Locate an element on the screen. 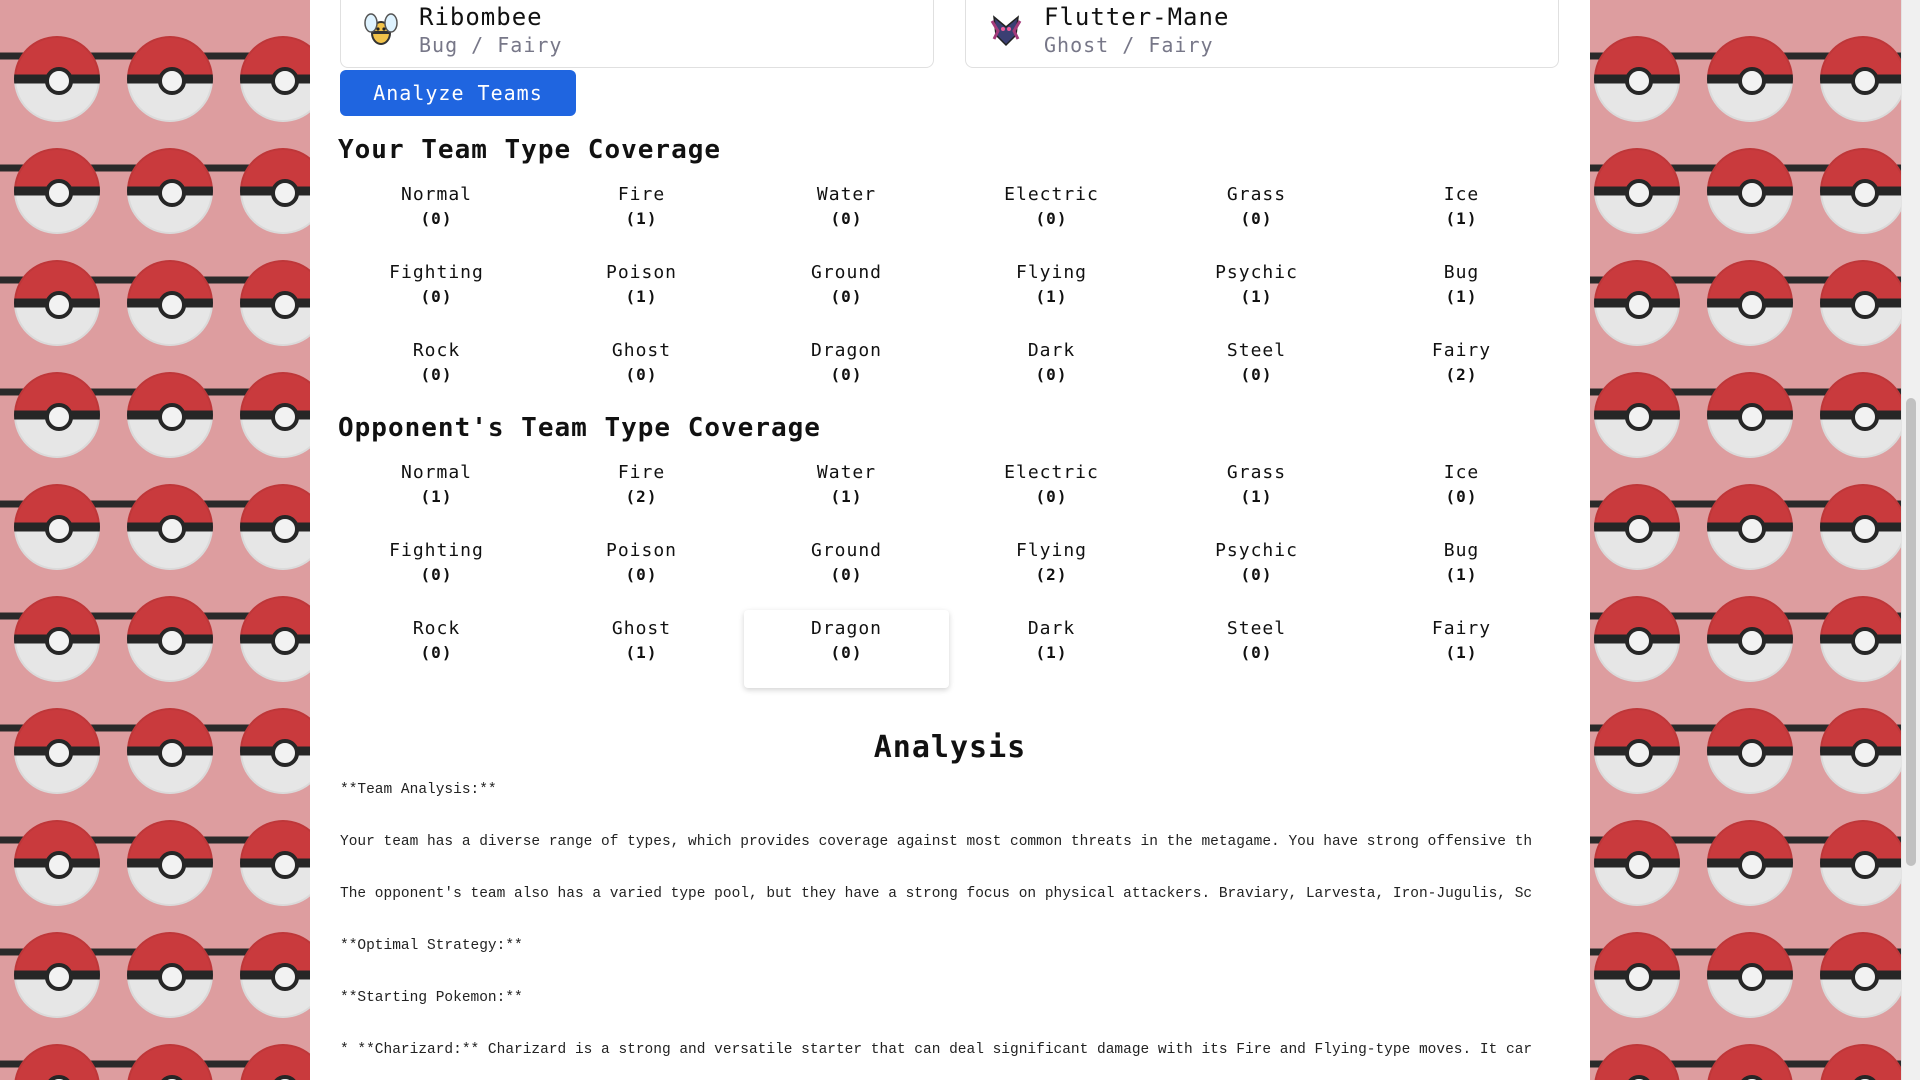 The image size is (1920, 1080). your-coverage-title: Your Team Type Coverage is located at coordinates (530, 150).